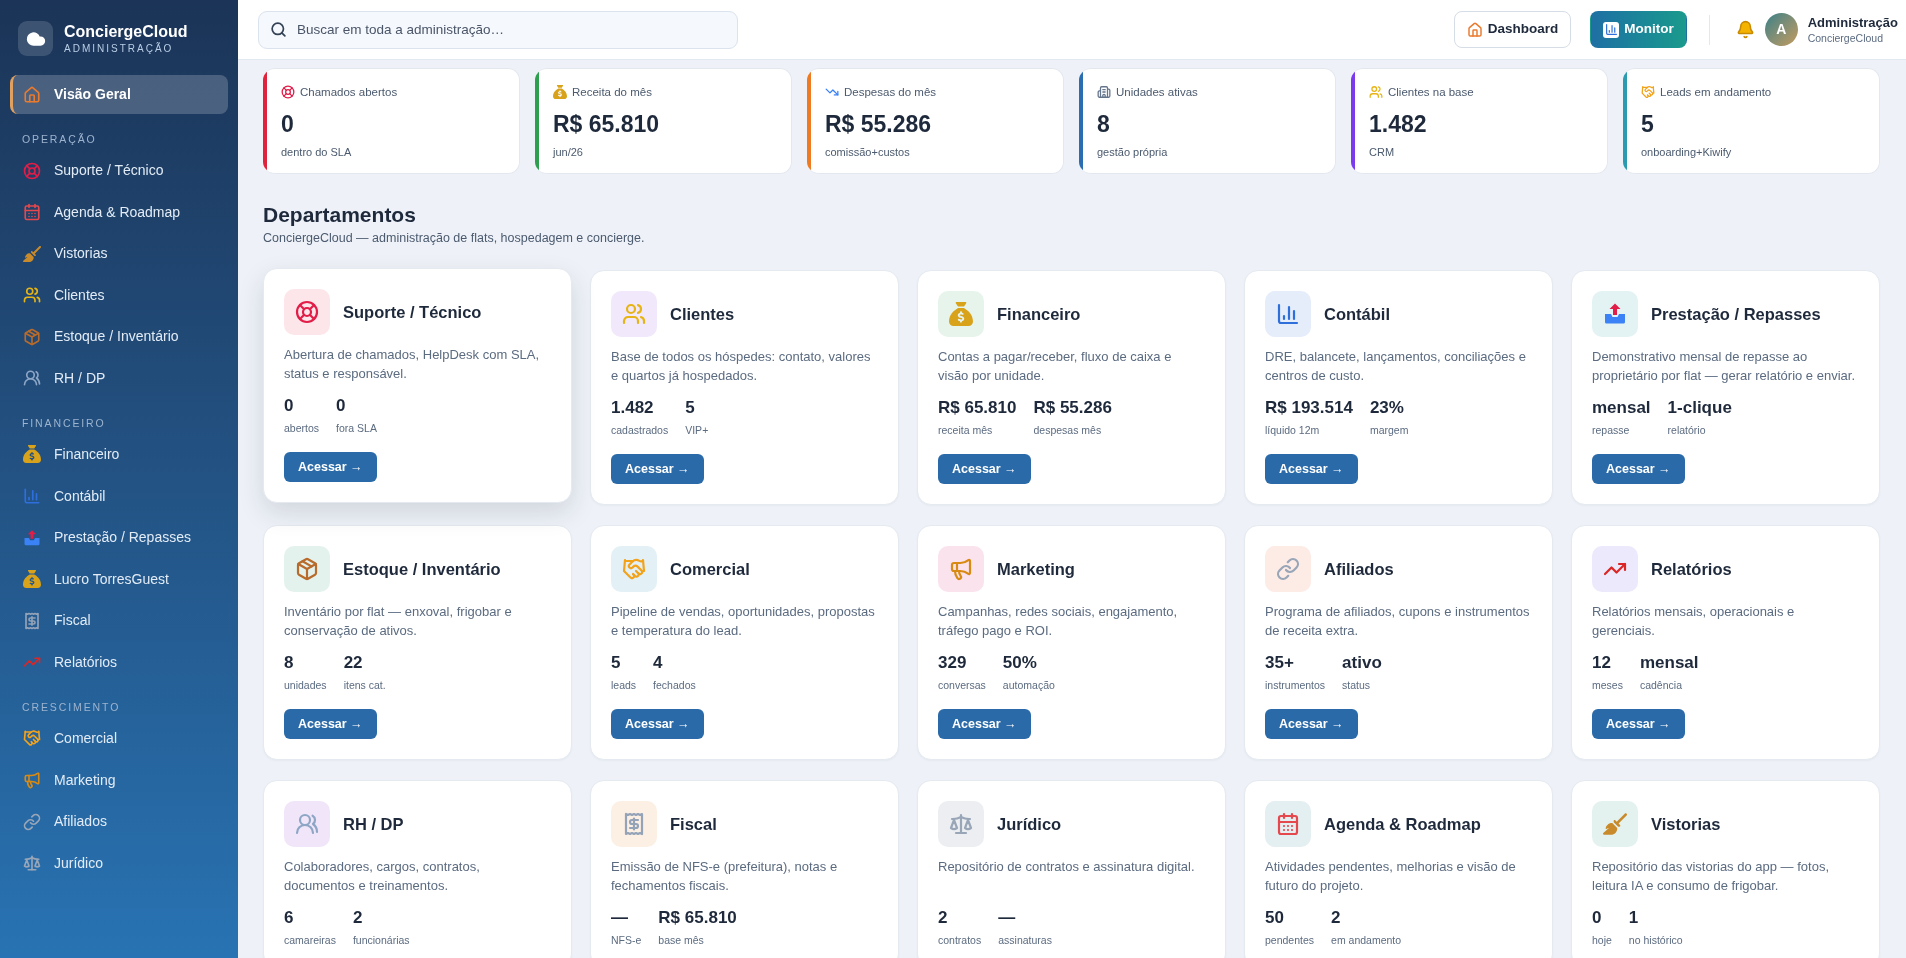 Image resolution: width=1906 pixels, height=958 pixels. Describe the element at coordinates (119, 863) in the screenshot. I see `nav-item: Jurídico` at that location.